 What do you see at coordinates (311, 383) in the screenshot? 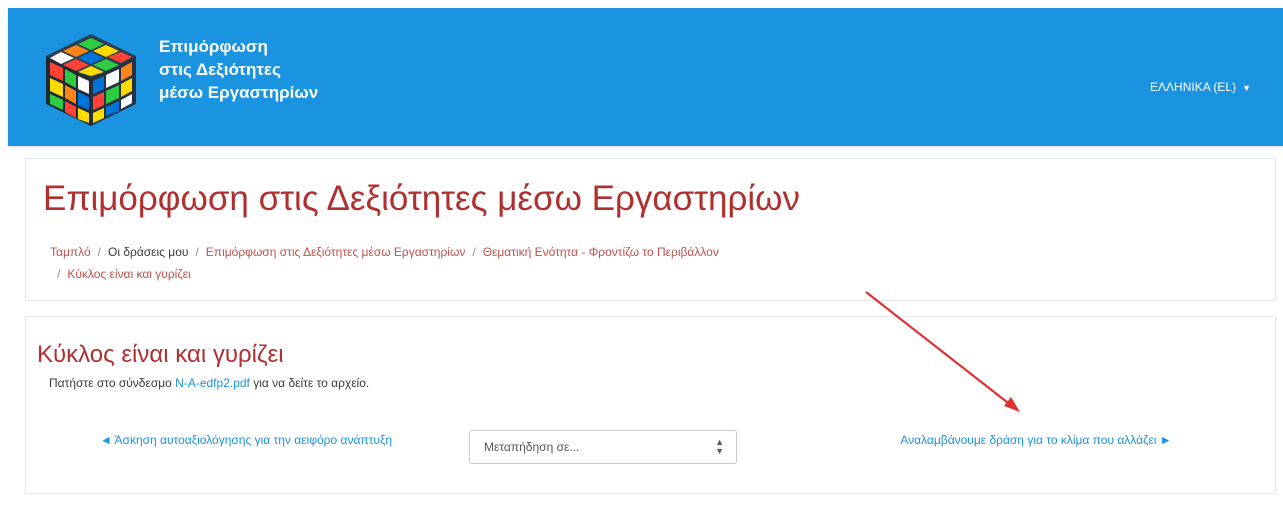
I see `instruction-text-after: για να δείτε το αρχείο.` at bounding box center [311, 383].